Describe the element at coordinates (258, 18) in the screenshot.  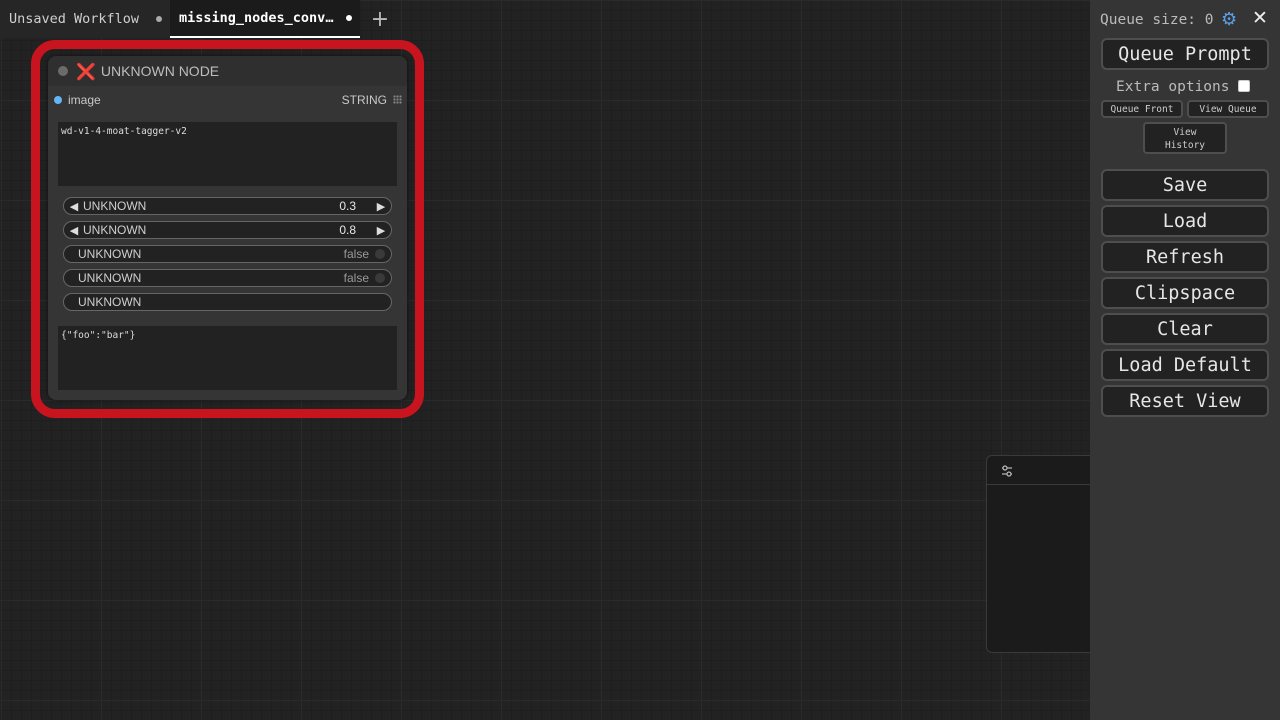
I see `tab-label: missing_nodes_converted_widget` at that location.